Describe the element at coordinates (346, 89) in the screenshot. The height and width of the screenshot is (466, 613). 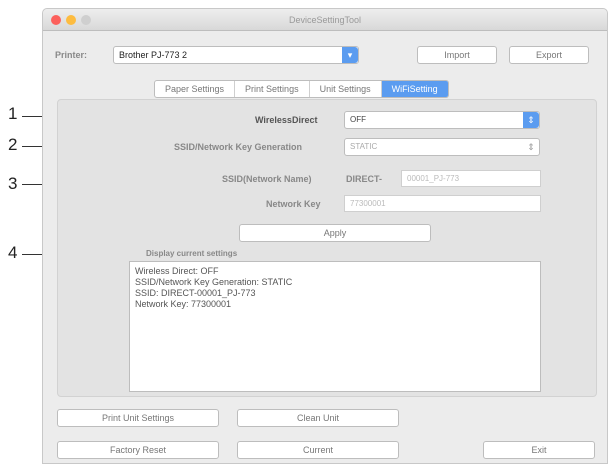
I see `tab-unit-settings: Unit Settings` at that location.